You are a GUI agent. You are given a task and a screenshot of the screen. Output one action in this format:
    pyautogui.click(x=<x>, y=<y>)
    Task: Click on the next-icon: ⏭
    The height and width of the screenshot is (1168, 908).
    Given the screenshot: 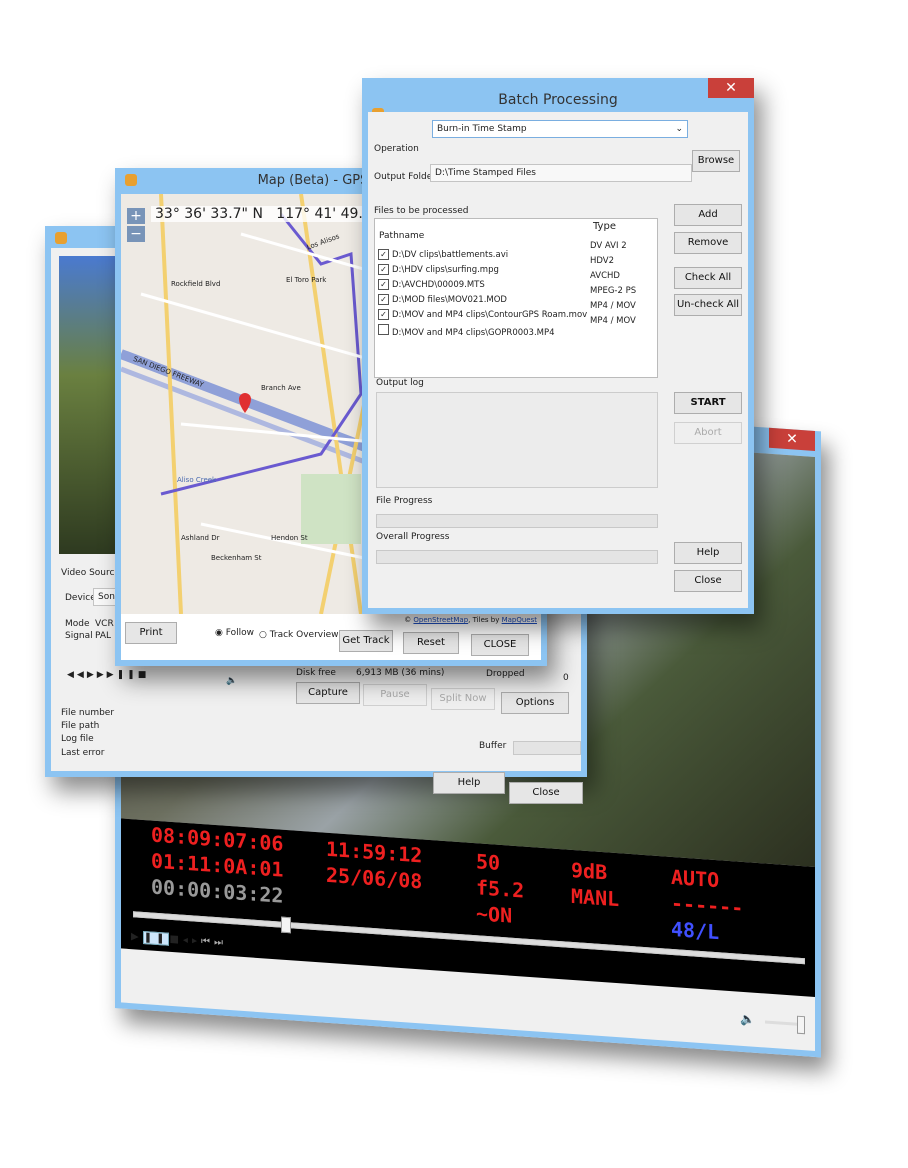 What is the action you would take?
    pyautogui.click(x=220, y=943)
    